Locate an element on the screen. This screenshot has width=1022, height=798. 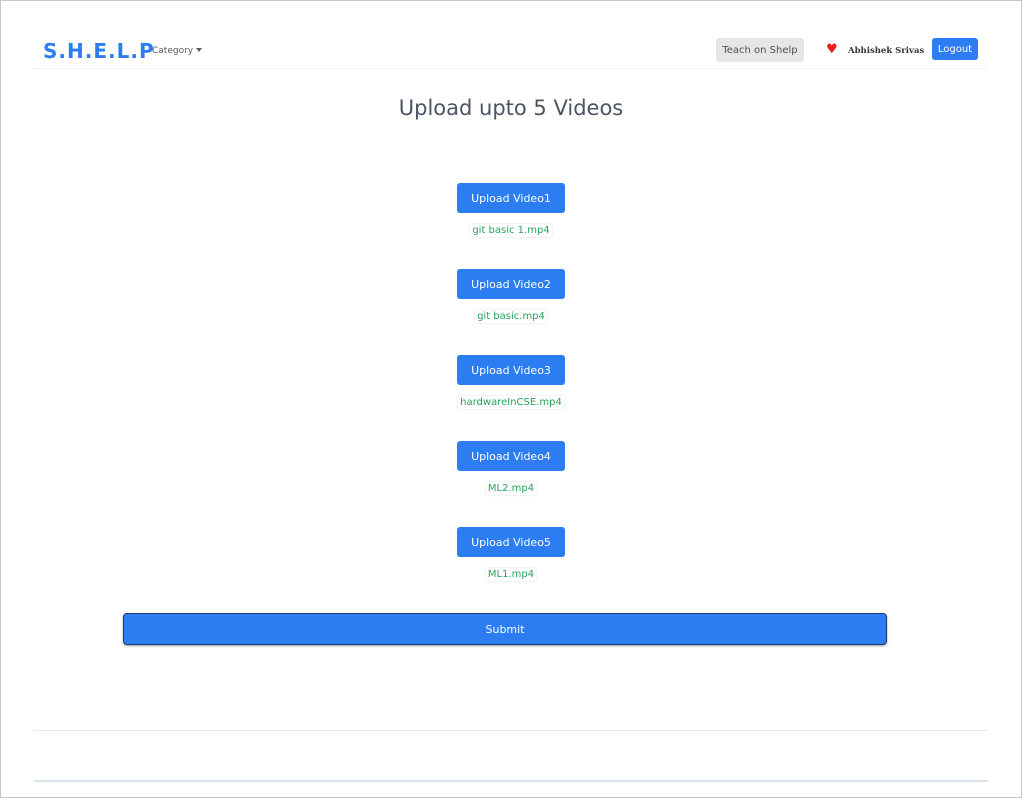
upload-video4-button: Upload Video4 is located at coordinates (511, 456).